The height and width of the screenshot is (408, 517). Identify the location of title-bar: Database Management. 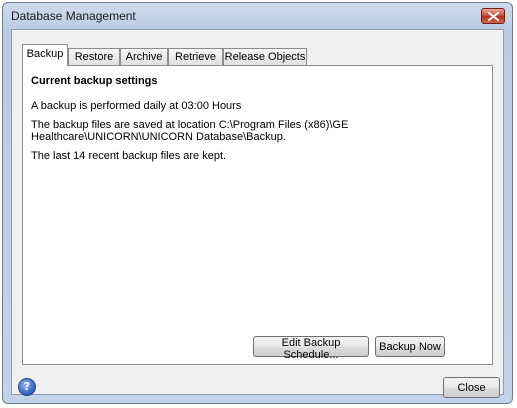
(257, 16).